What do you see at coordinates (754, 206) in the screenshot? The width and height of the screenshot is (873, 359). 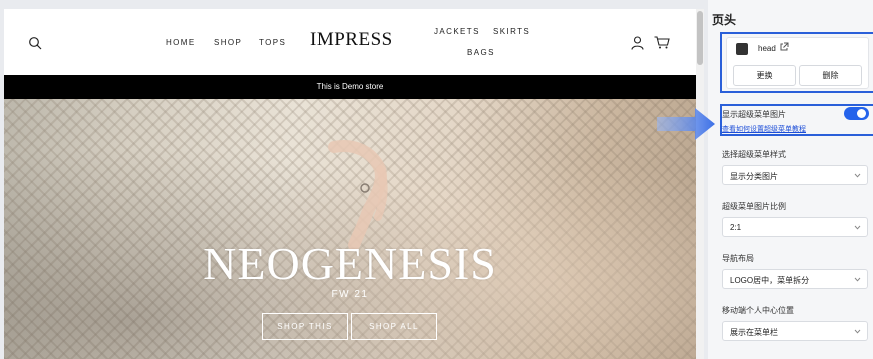 I see `mega-menu-ratio-label: 超级菜单图片比例` at bounding box center [754, 206].